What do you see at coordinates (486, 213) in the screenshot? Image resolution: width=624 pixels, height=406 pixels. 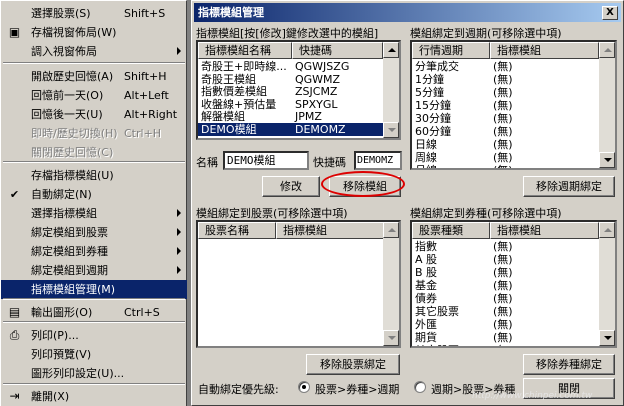 I see `type-binding-label: 模組綁定到券種(可移除選中項)` at bounding box center [486, 213].